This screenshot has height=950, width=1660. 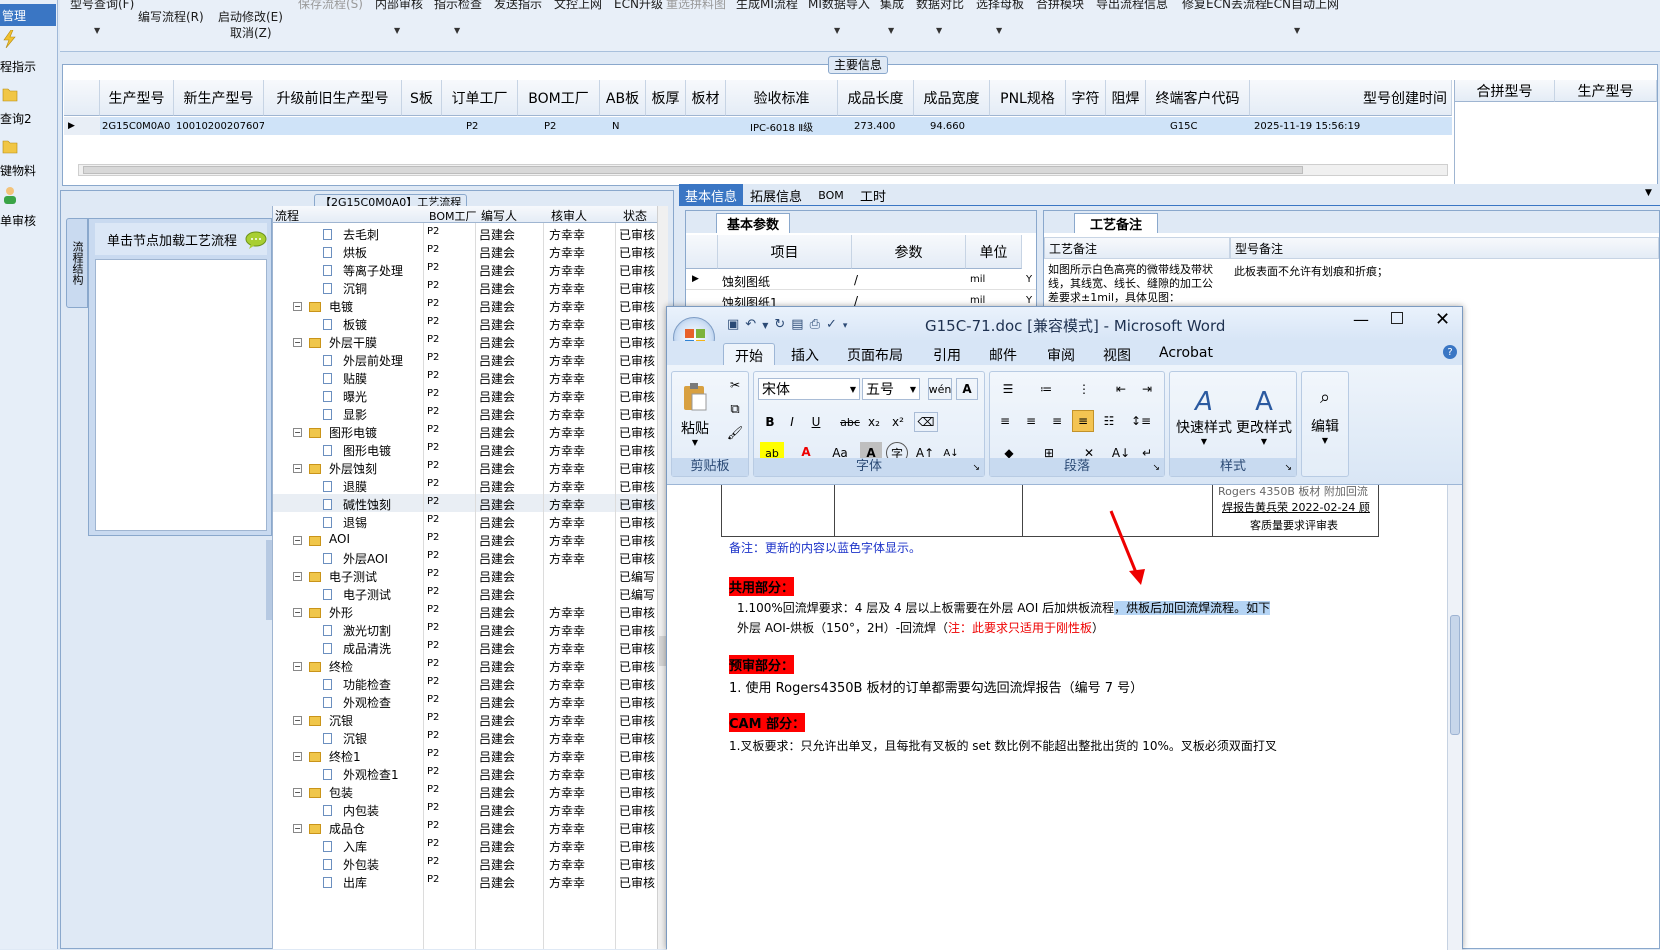 What do you see at coordinates (470, 323) in the screenshot?
I see `tree-leaf-row: 板镀 P2 吕建会 方幸幸 已审核` at bounding box center [470, 323].